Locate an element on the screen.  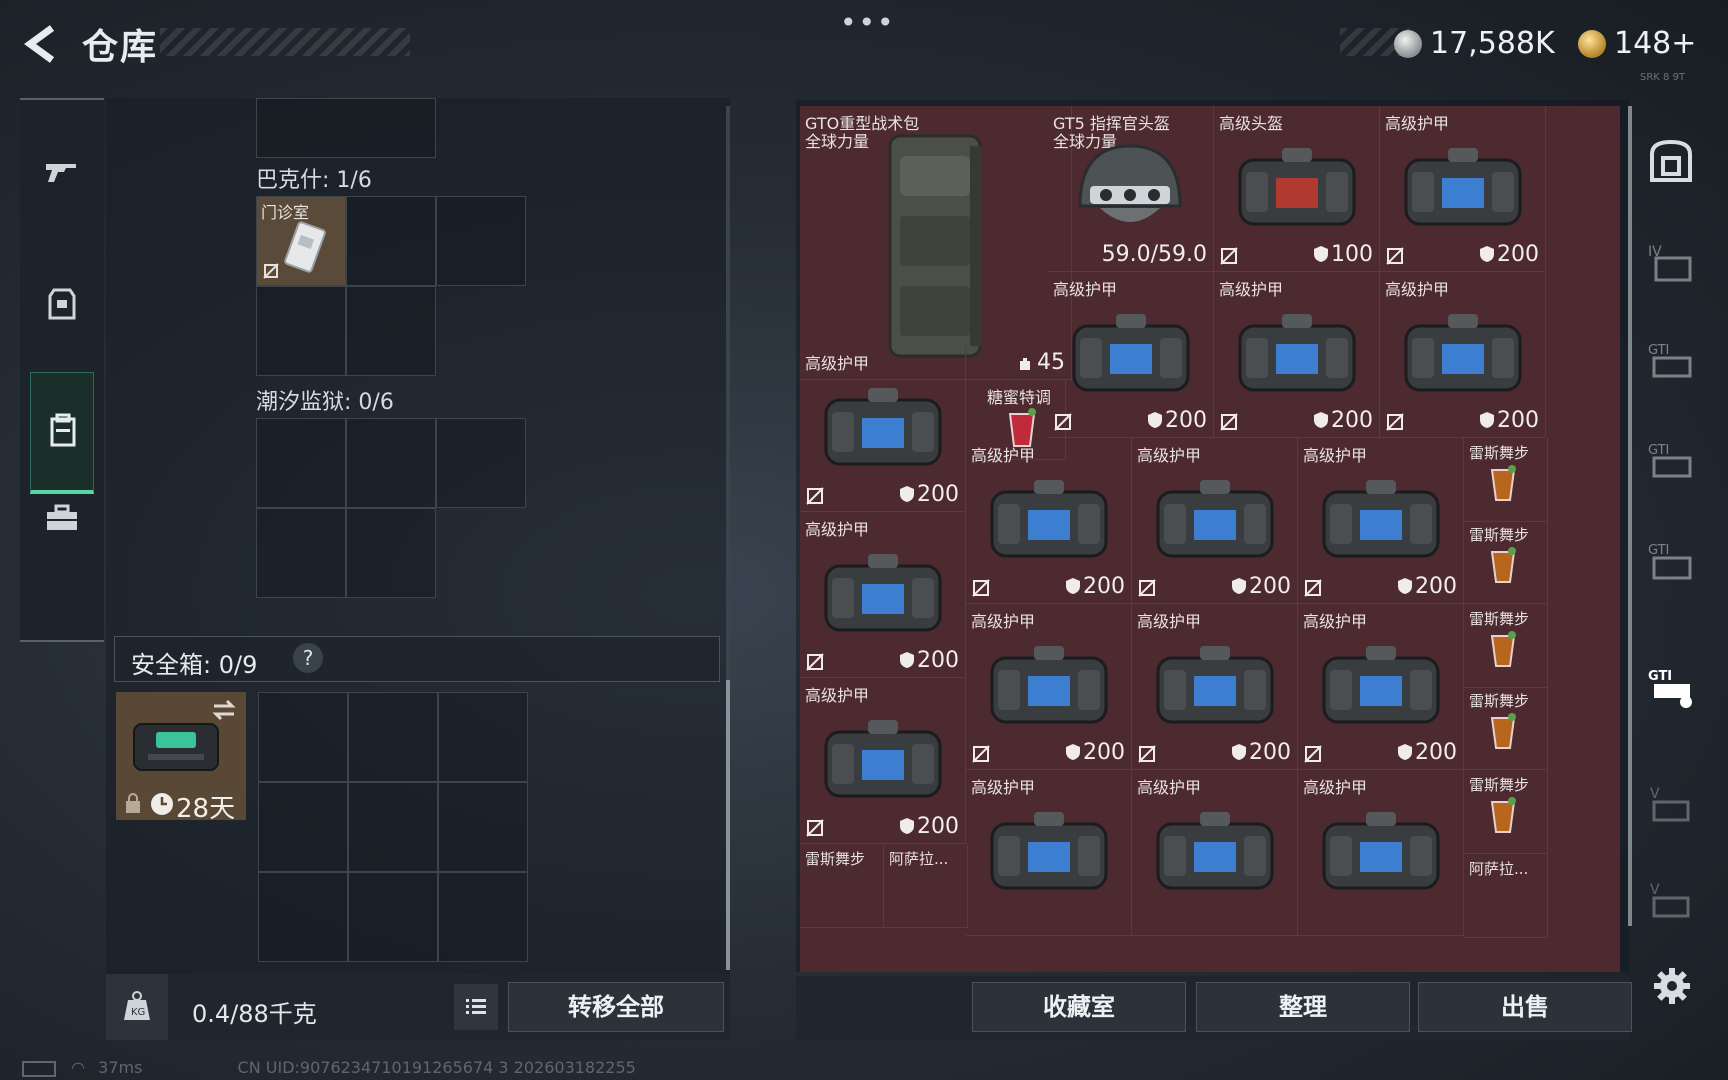
container-iv-icon: IV is located at coordinates (1671, 263).